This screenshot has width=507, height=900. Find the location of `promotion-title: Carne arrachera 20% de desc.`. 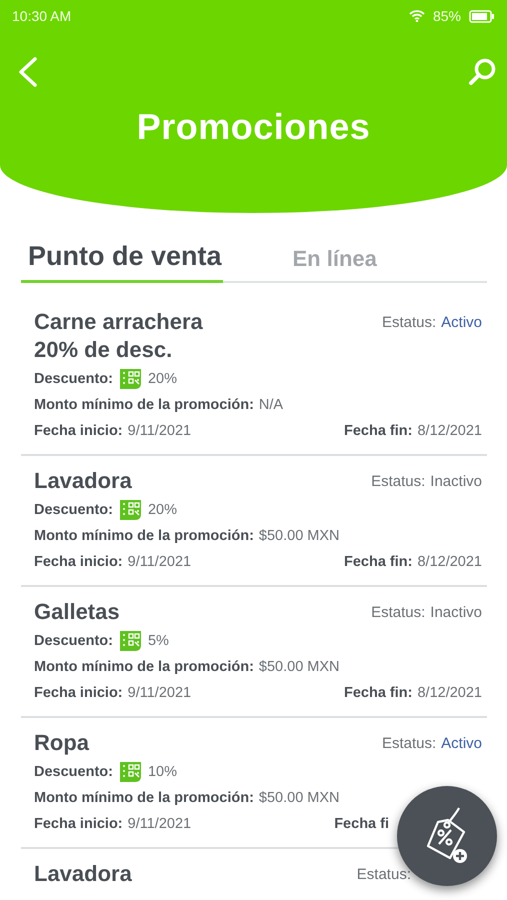

promotion-title: Carne arrachera 20% de desc. is located at coordinates (119, 336).